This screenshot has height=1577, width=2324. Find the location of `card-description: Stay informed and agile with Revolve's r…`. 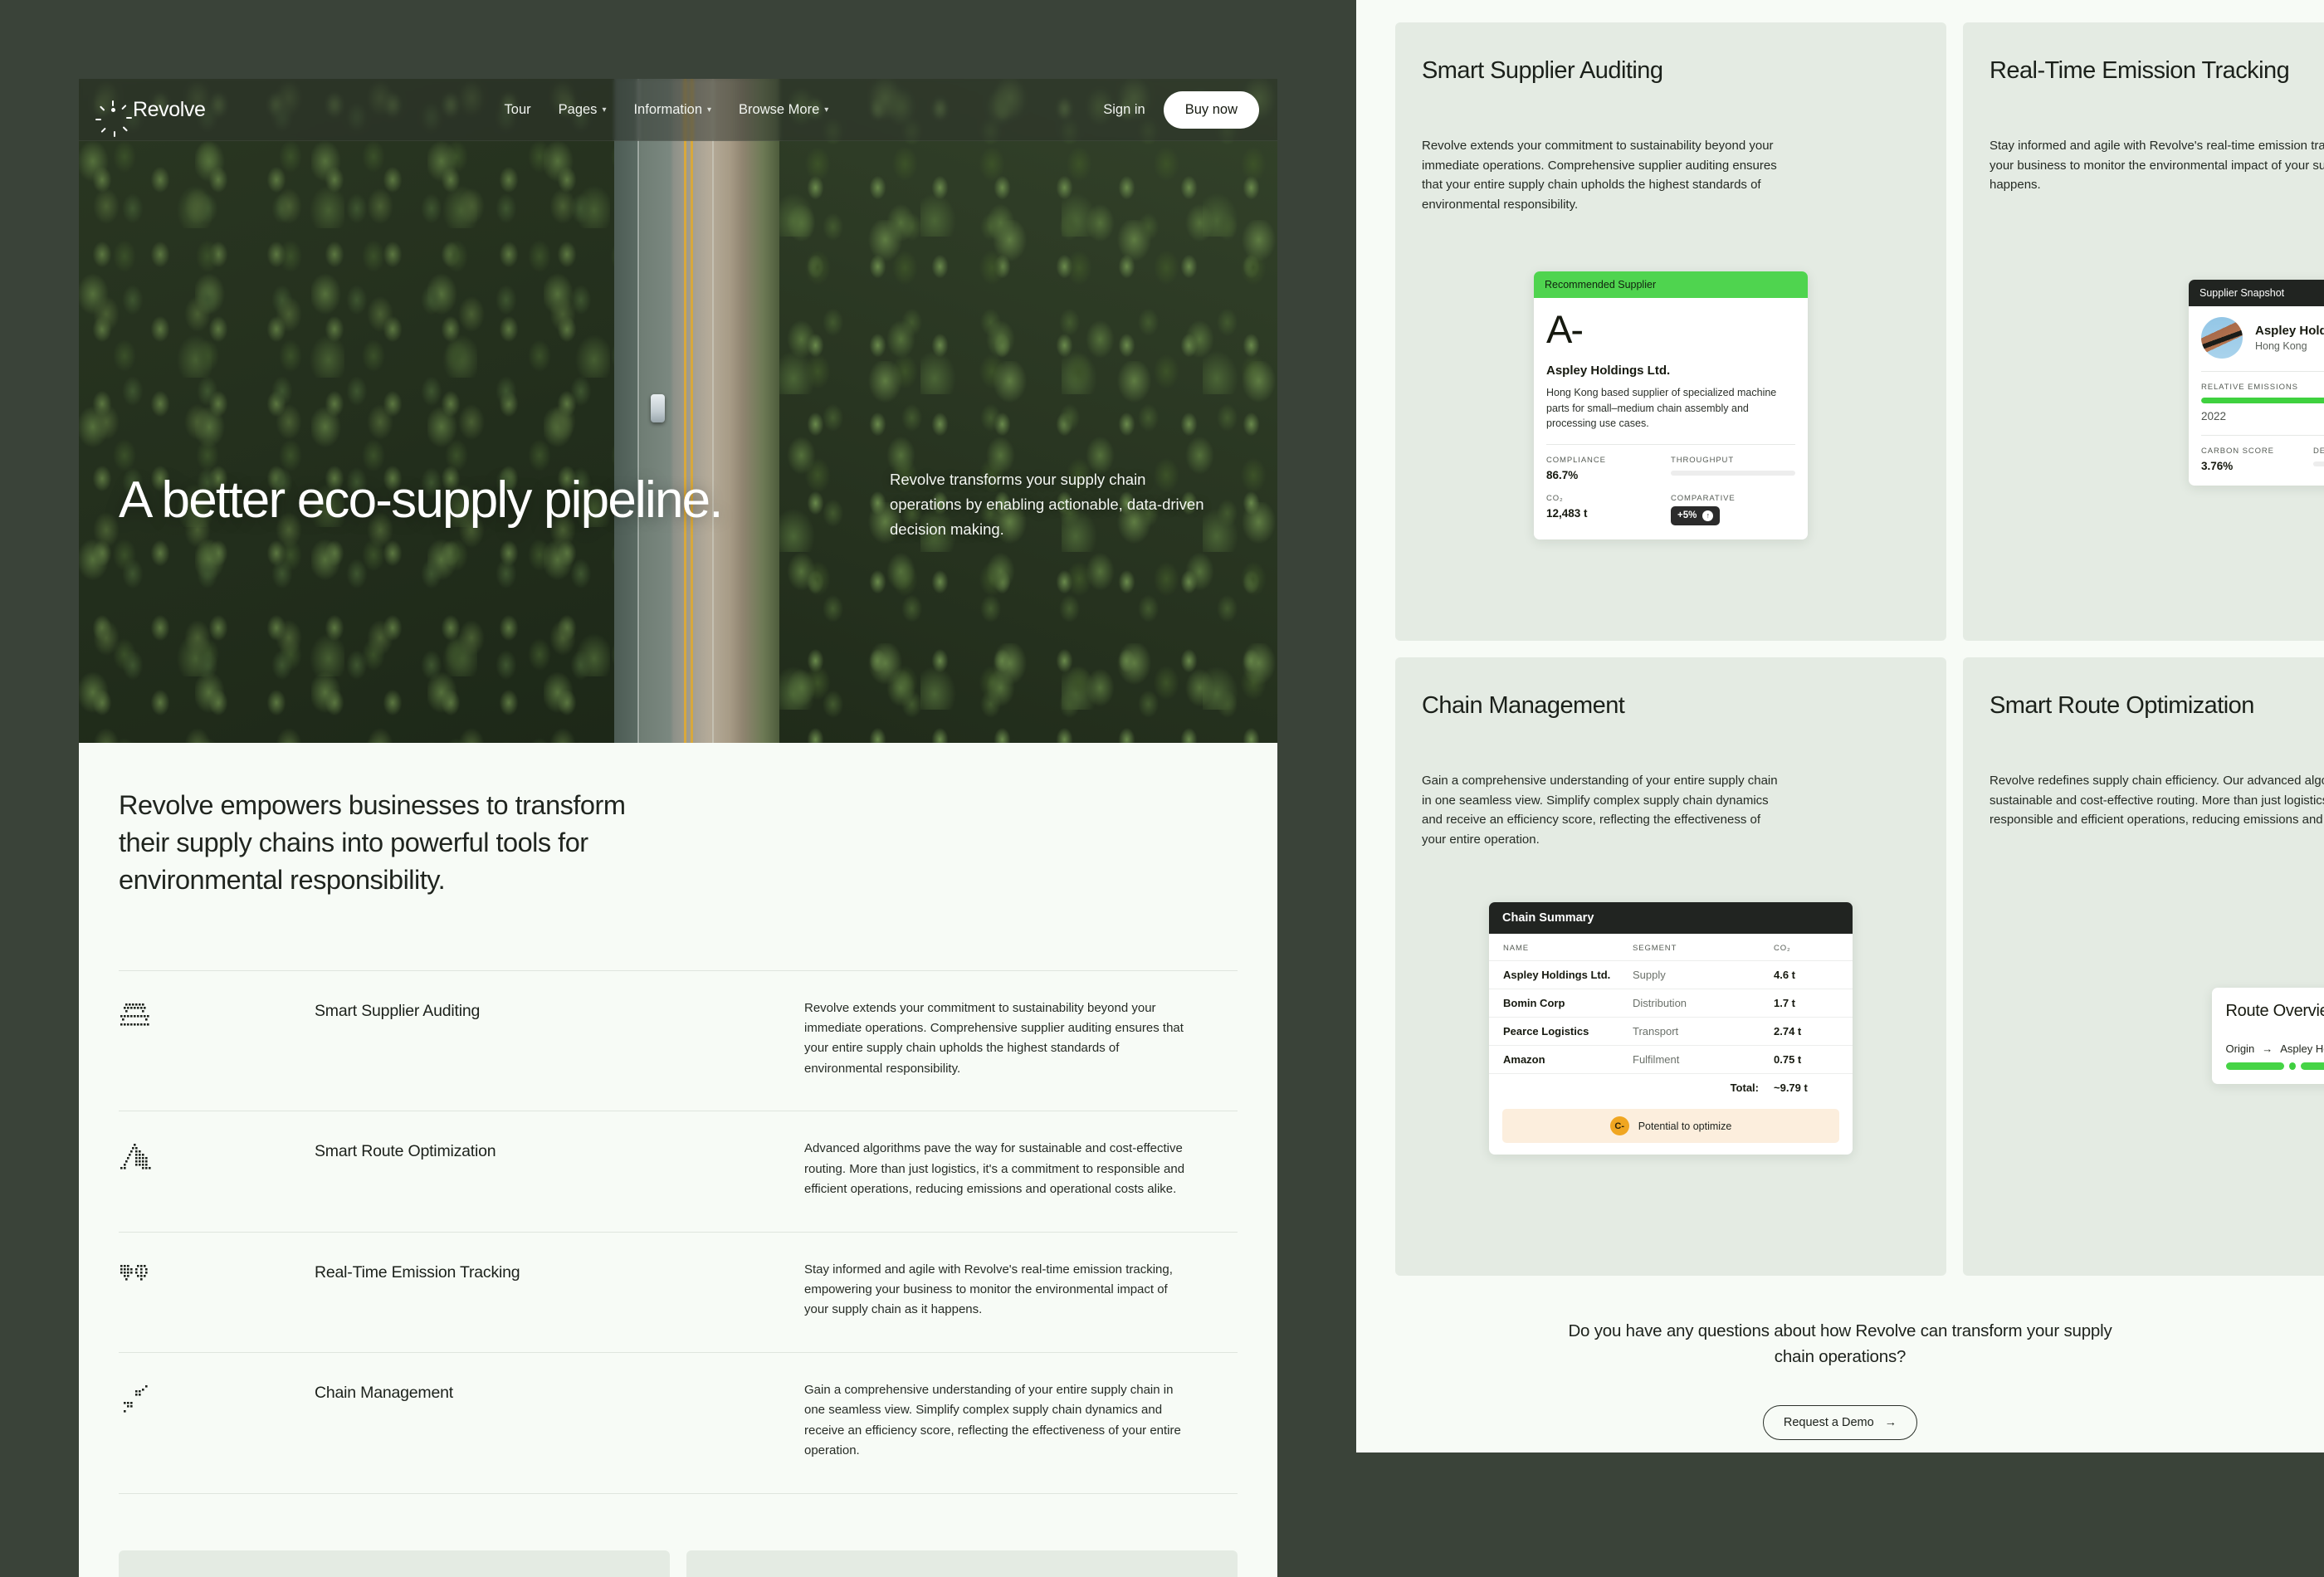

card-description: Stay informed and agile with Revolve's r… is located at coordinates (2157, 166).